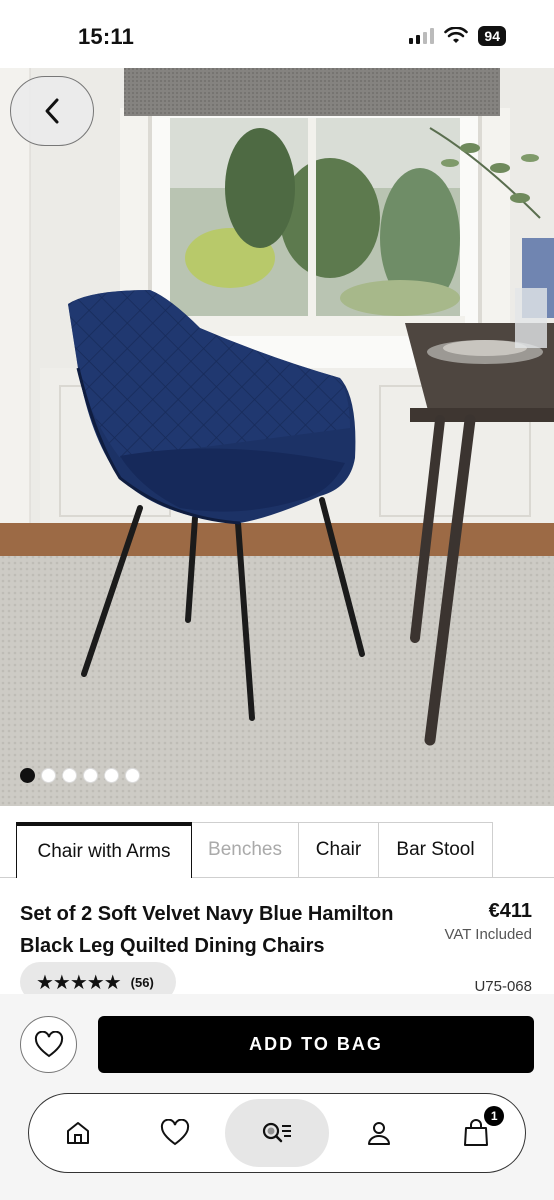 The height and width of the screenshot is (1200, 554). I want to click on status-bar: 15:11 94, so click(277, 34).